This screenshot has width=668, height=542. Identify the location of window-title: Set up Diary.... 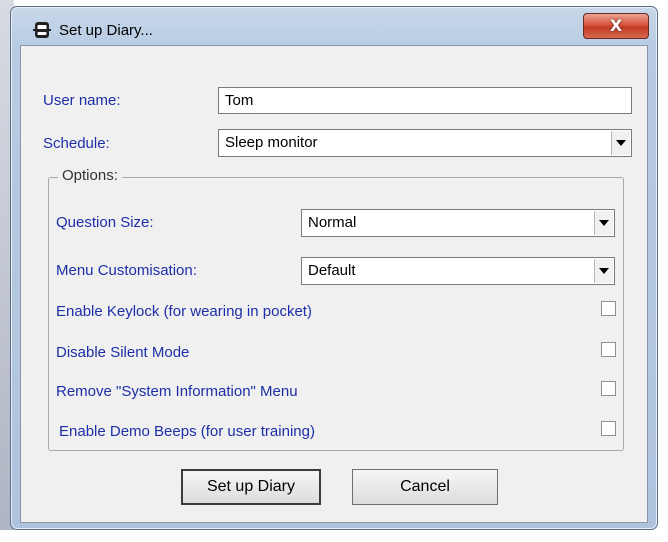
(106, 30).